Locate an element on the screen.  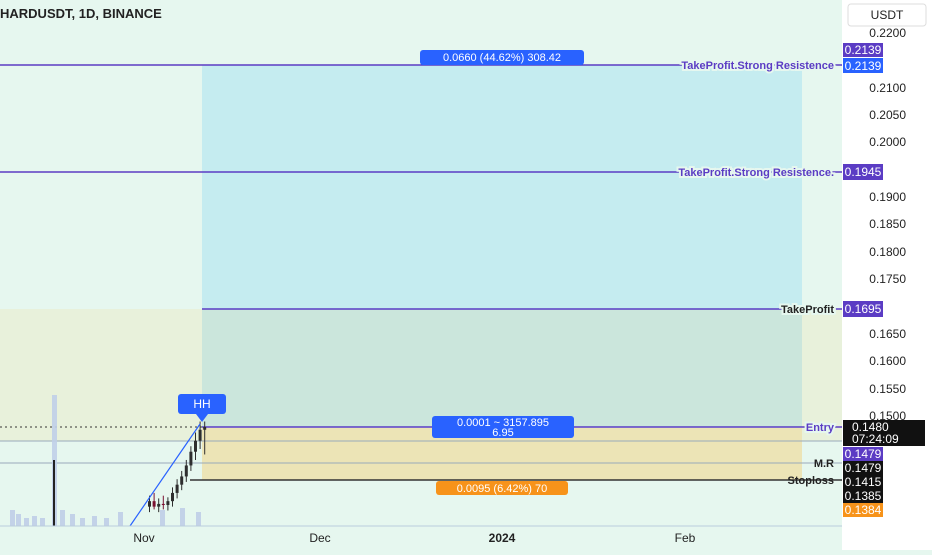
tp-strong-1-label: TakeProfit.Strong Resistence is located at coordinates (757, 66).